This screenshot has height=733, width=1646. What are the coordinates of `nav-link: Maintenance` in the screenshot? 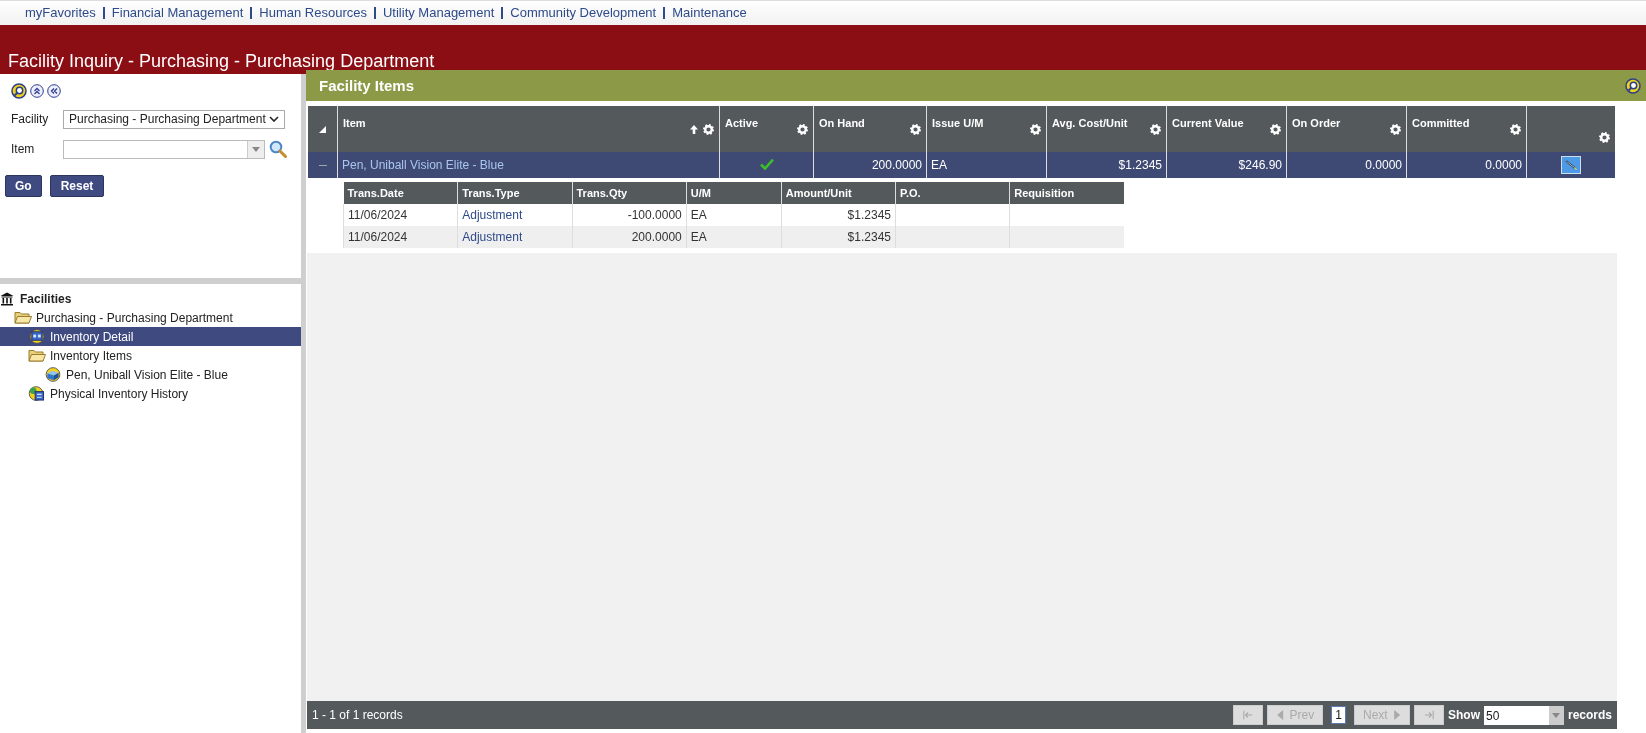 It's located at (708, 13).